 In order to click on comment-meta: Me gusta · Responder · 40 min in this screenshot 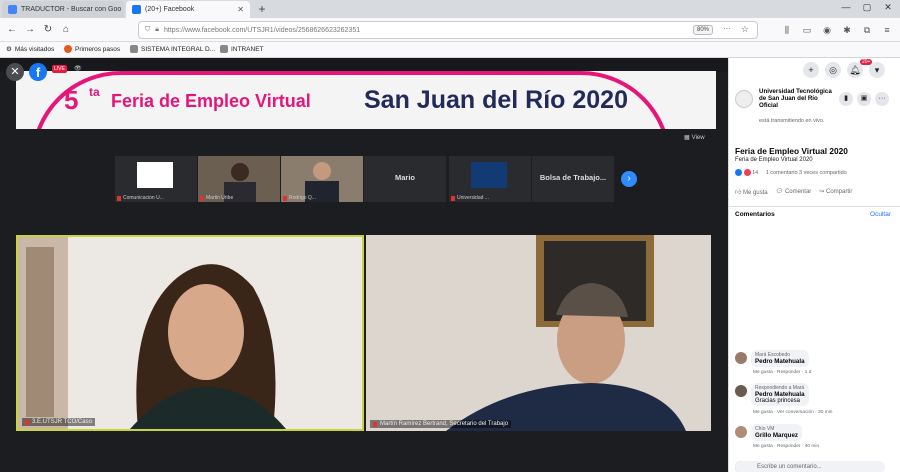, I will do `click(786, 446)`.